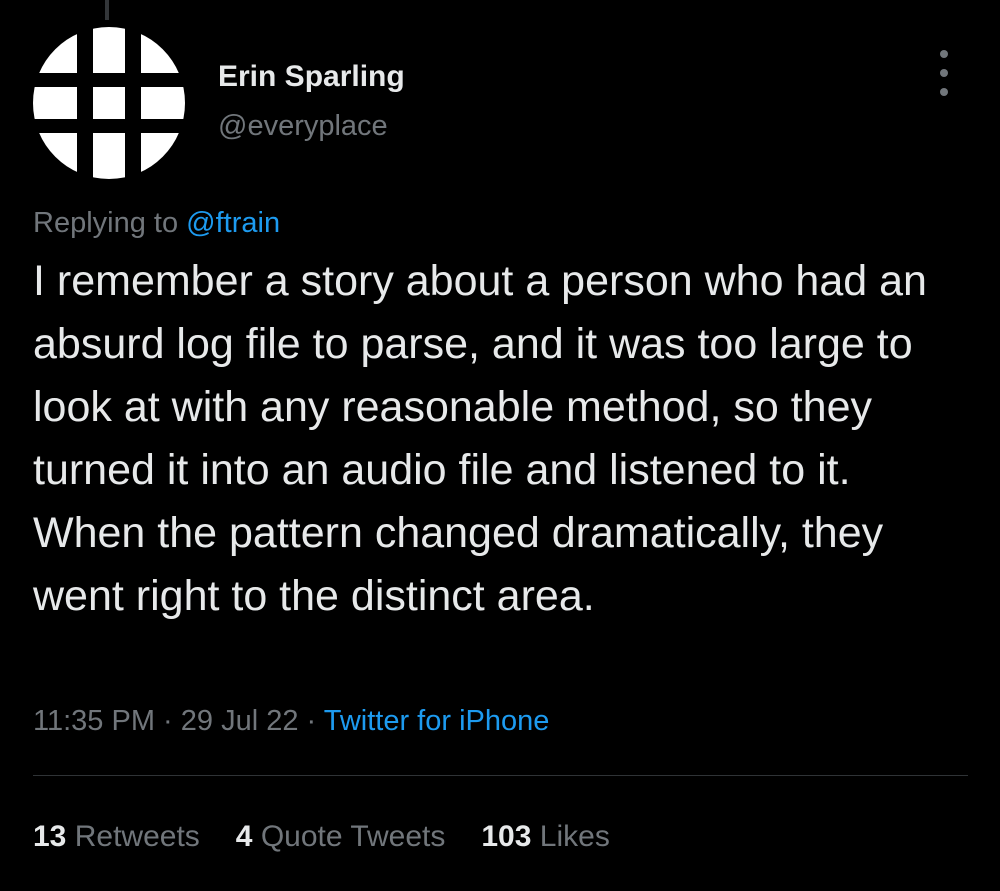 The height and width of the screenshot is (891, 1000). What do you see at coordinates (303, 126) in the screenshot?
I see `author-handle: @everyplace` at bounding box center [303, 126].